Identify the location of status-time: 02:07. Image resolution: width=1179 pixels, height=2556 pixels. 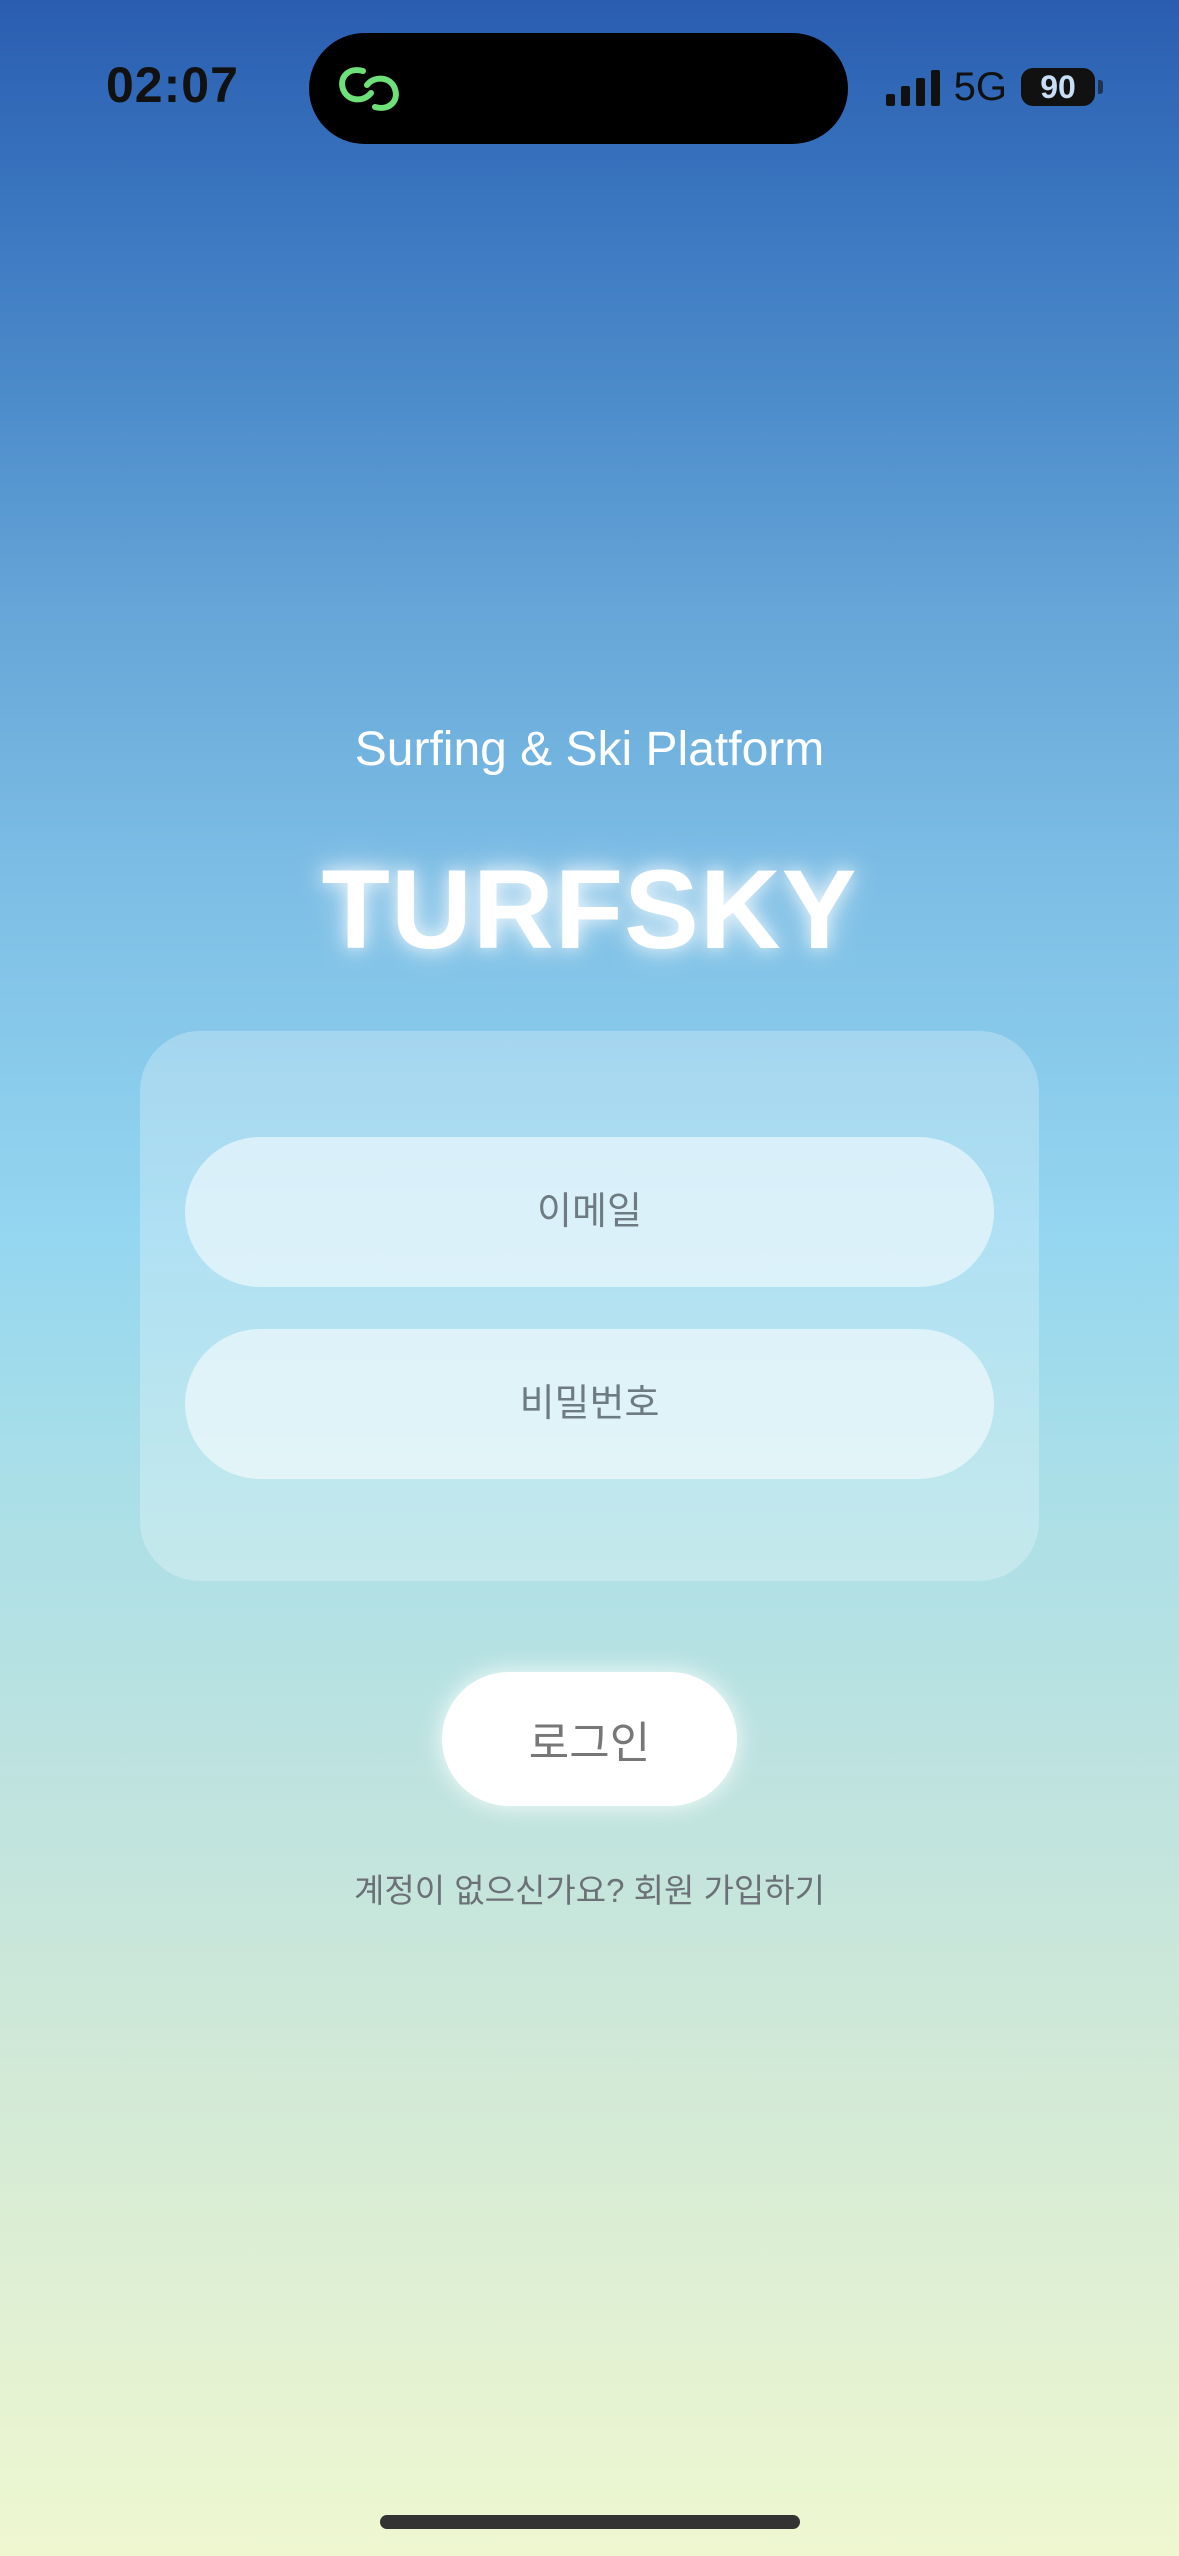
(172, 85).